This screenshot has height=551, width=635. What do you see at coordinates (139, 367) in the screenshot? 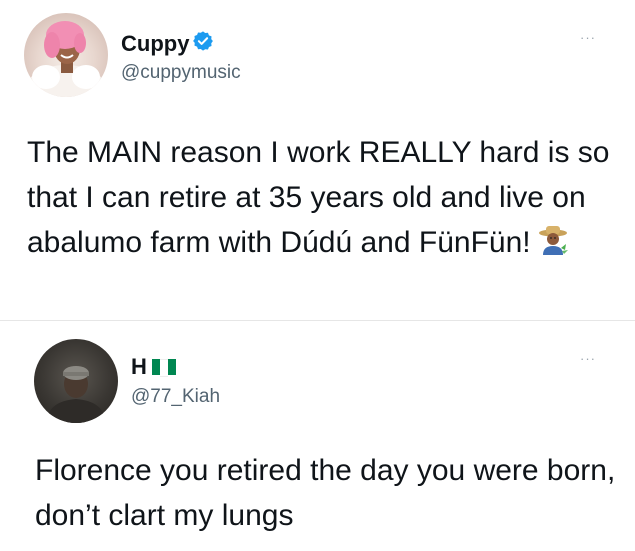
I see `display-name: H` at bounding box center [139, 367].